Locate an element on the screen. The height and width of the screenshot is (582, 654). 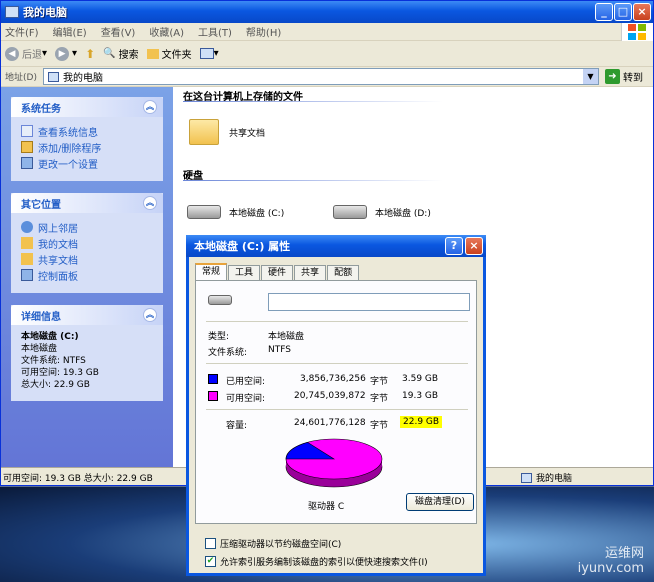
status-text: 可用空间: 19.3 GB 总大小: 22.9 GB is located at coordinates (78, 479).